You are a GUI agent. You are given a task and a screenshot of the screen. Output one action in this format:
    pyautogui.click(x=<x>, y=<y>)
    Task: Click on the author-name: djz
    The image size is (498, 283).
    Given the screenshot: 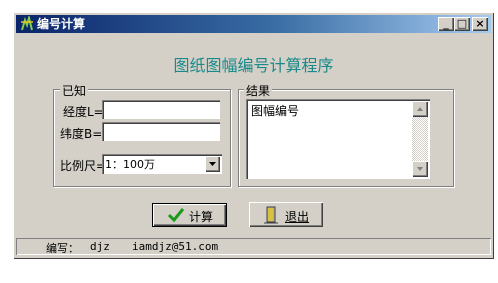 What is the action you would take?
    pyautogui.click(x=100, y=246)
    